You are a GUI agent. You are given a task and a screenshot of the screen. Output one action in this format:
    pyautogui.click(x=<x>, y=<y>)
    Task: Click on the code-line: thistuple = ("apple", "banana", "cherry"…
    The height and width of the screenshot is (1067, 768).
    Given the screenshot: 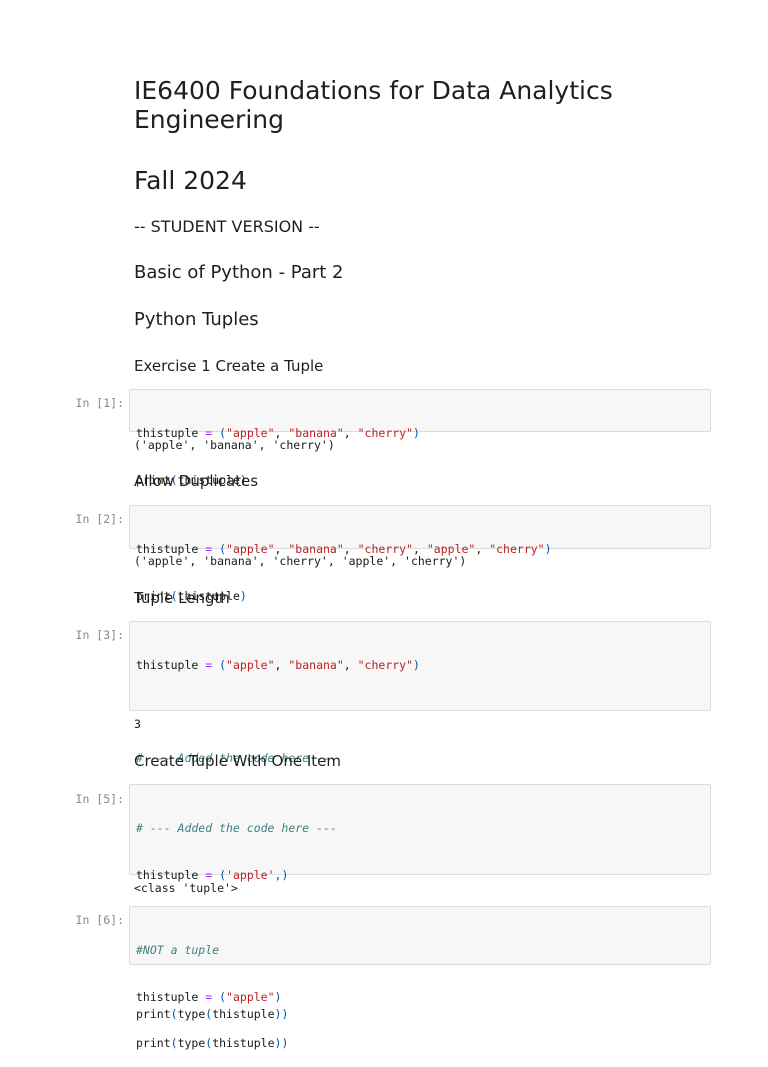 What is the action you would take?
    pyautogui.click(x=278, y=665)
    